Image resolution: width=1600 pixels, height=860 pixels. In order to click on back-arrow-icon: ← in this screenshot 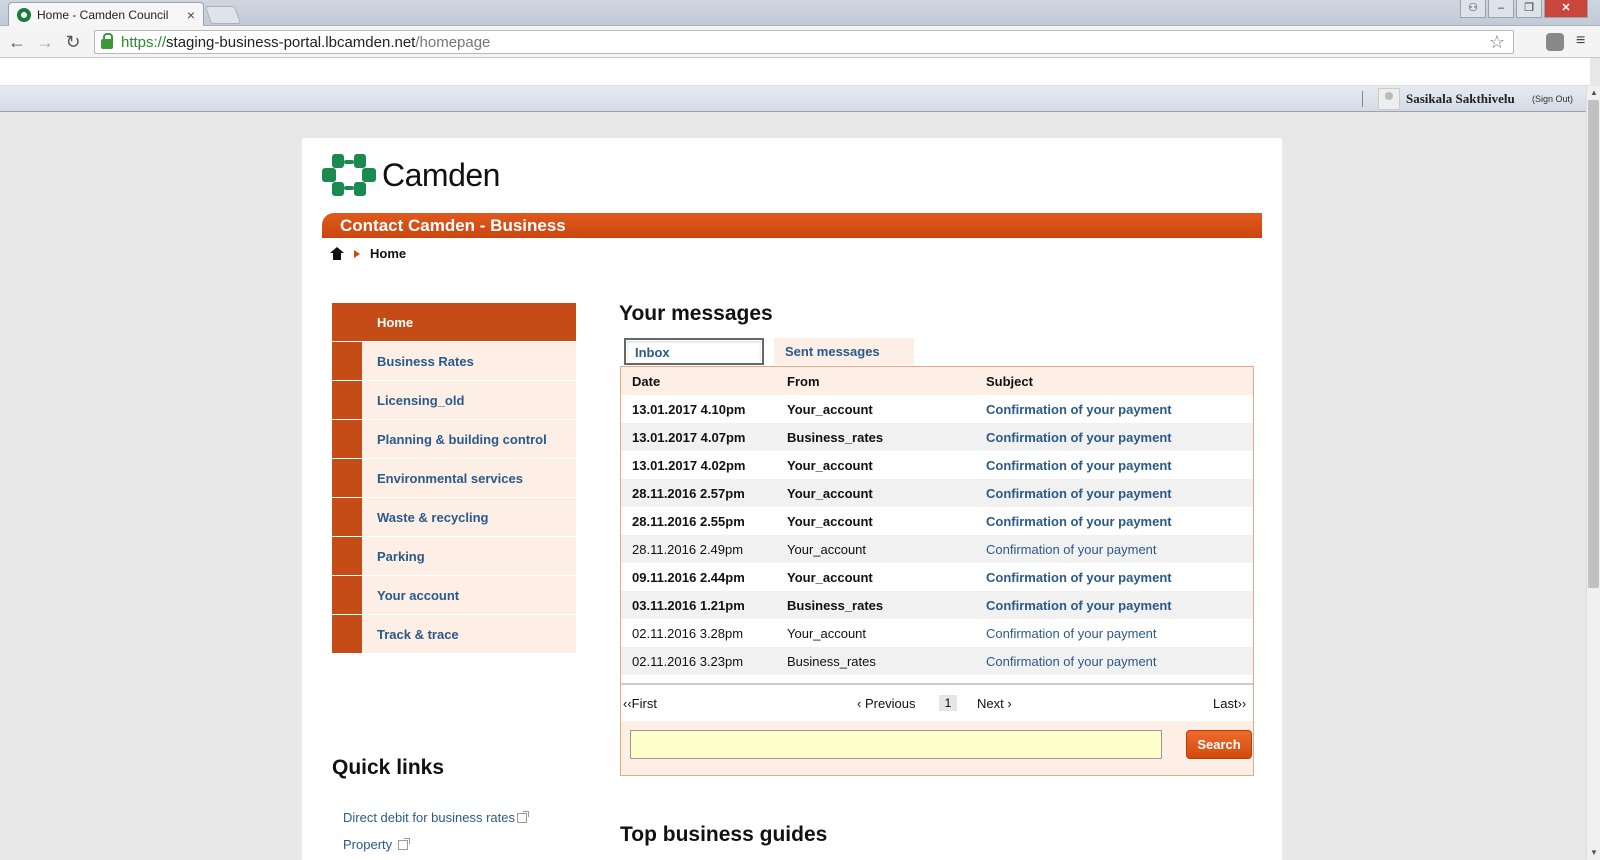, I will do `click(17, 42)`.